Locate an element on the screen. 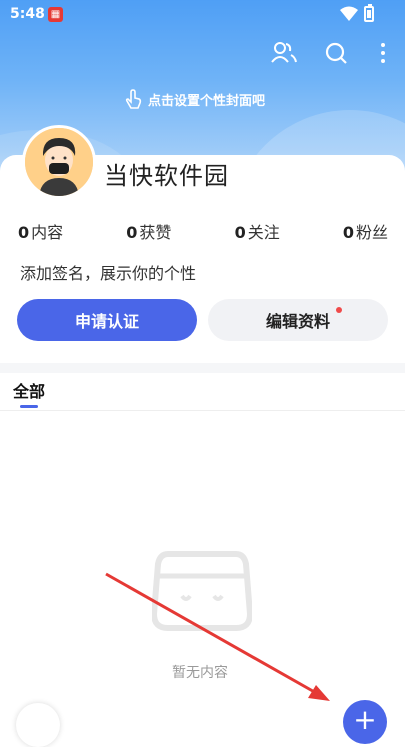 This screenshot has width=405, height=747. profile-stats: 0 内容 0 获赞 0 关注 0 粉丝 is located at coordinates (203, 231).